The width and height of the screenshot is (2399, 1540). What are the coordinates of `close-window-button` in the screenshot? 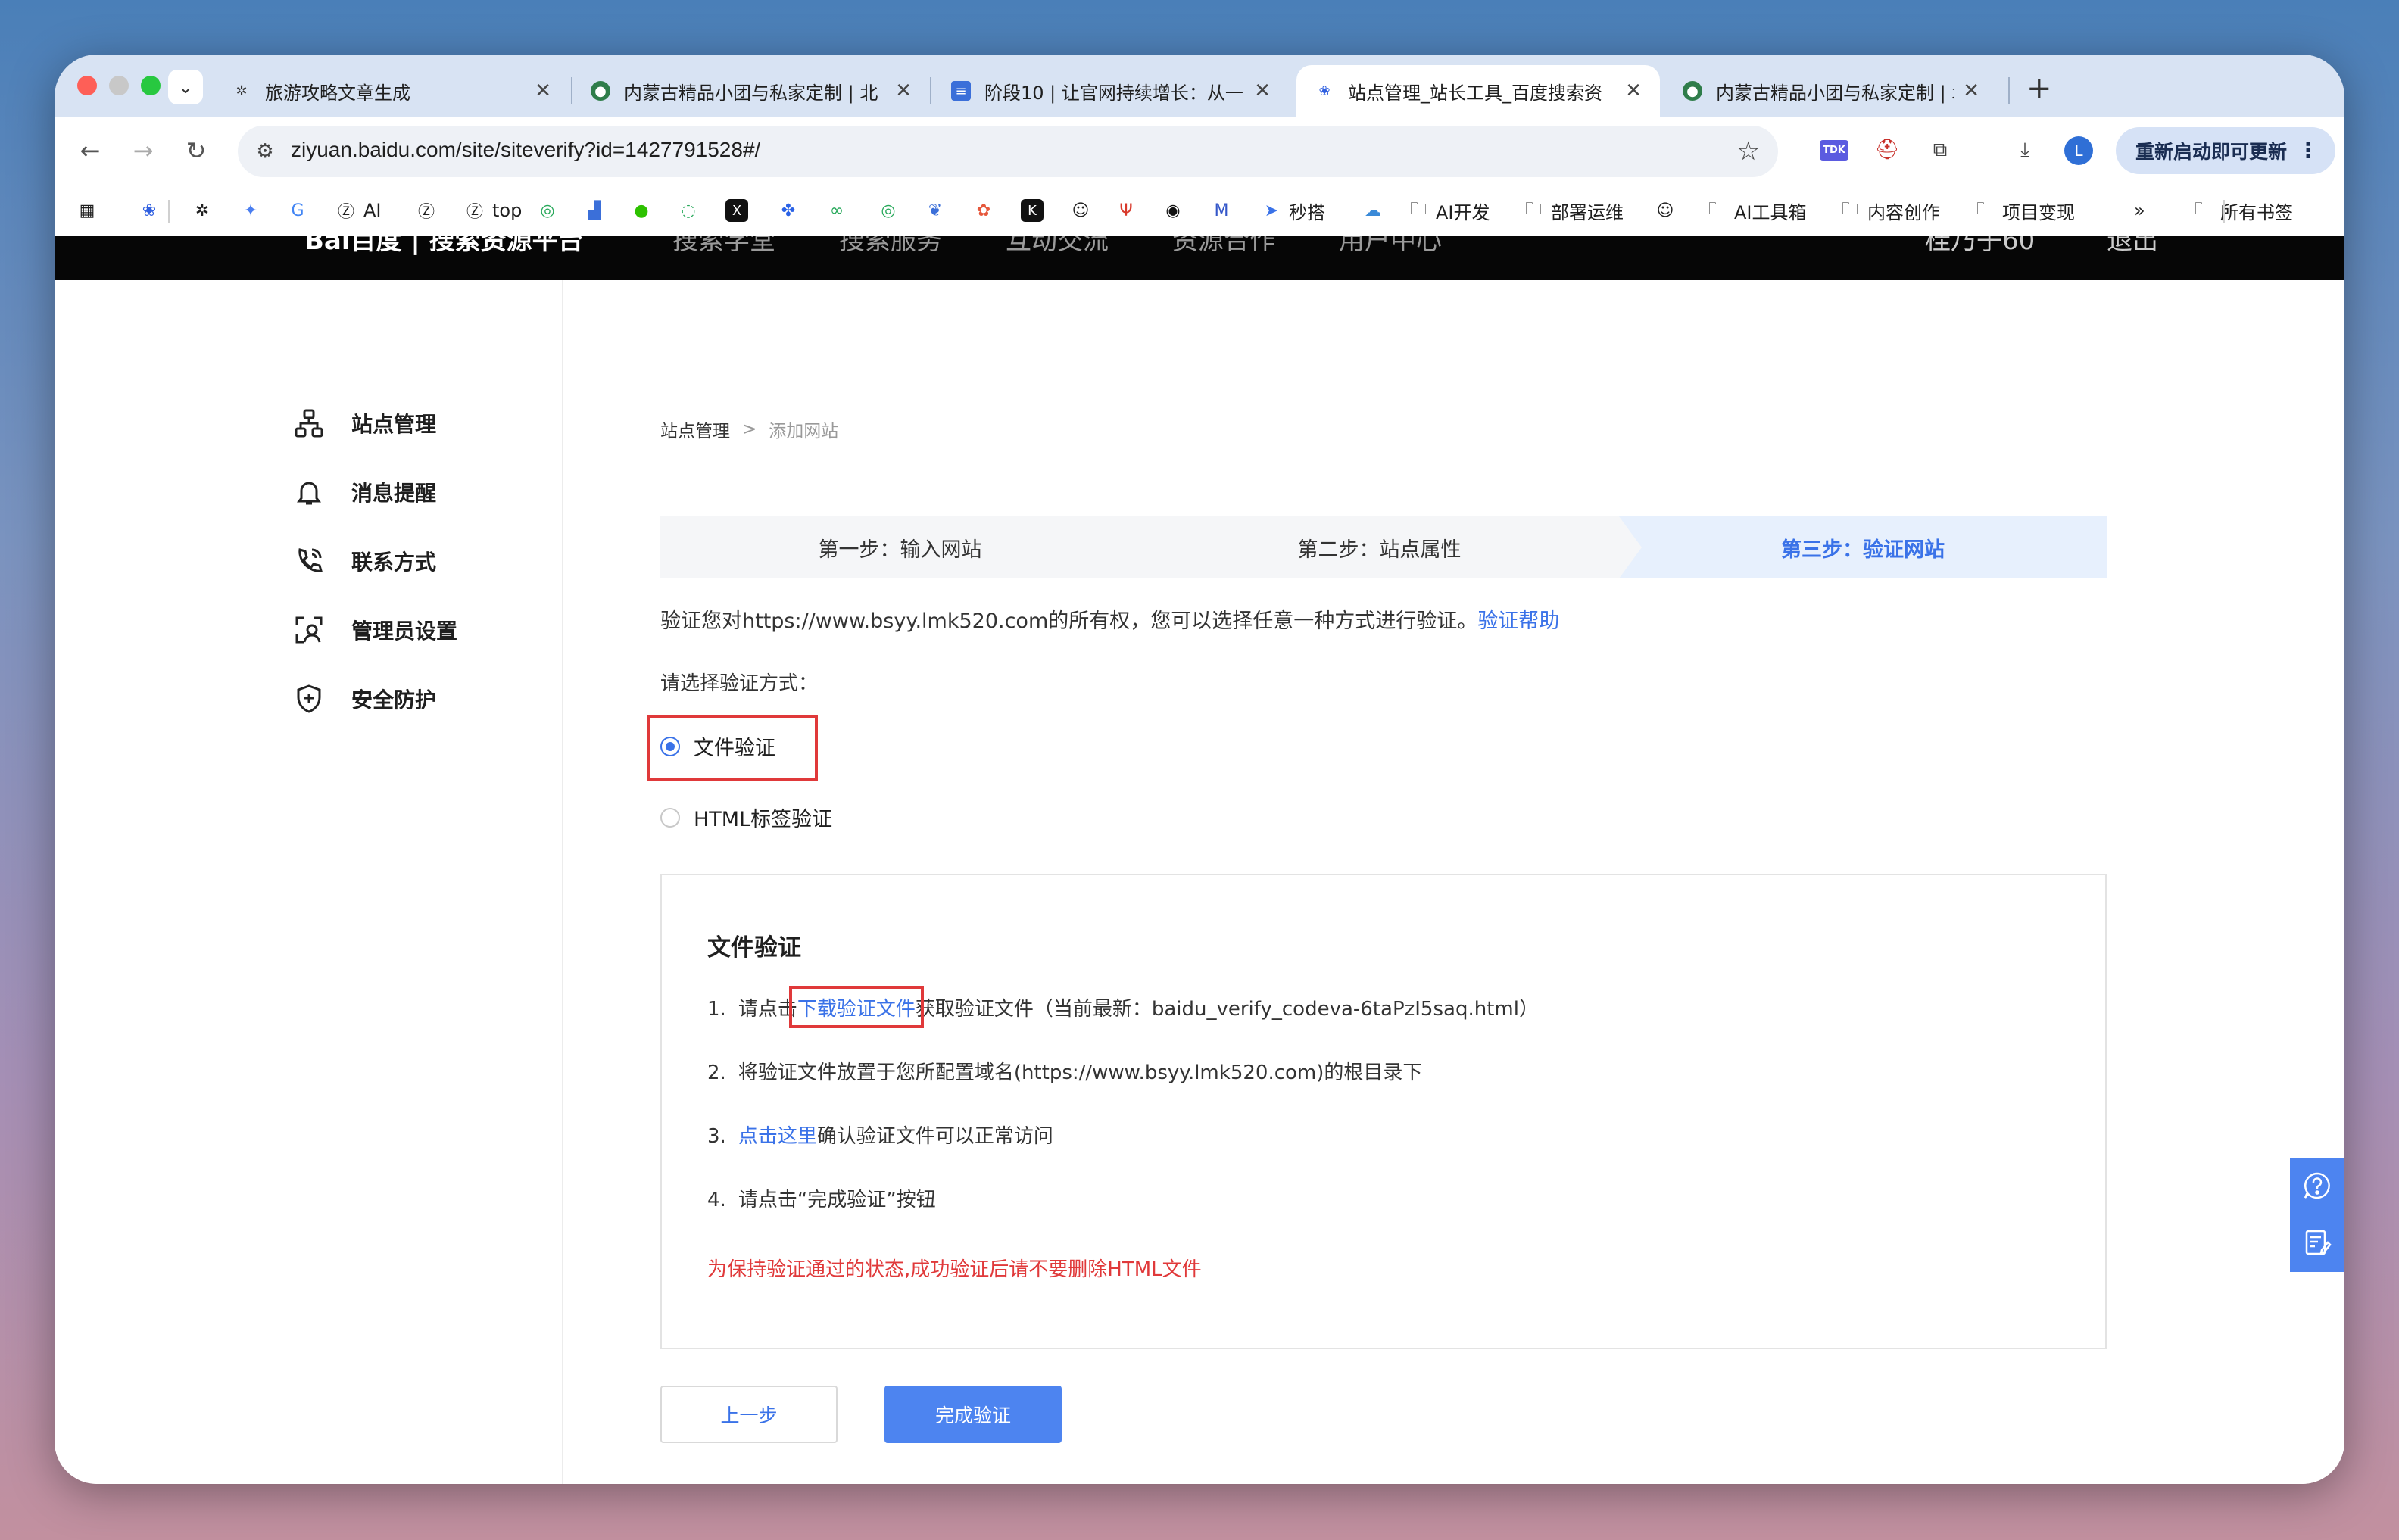 It's located at (87, 86).